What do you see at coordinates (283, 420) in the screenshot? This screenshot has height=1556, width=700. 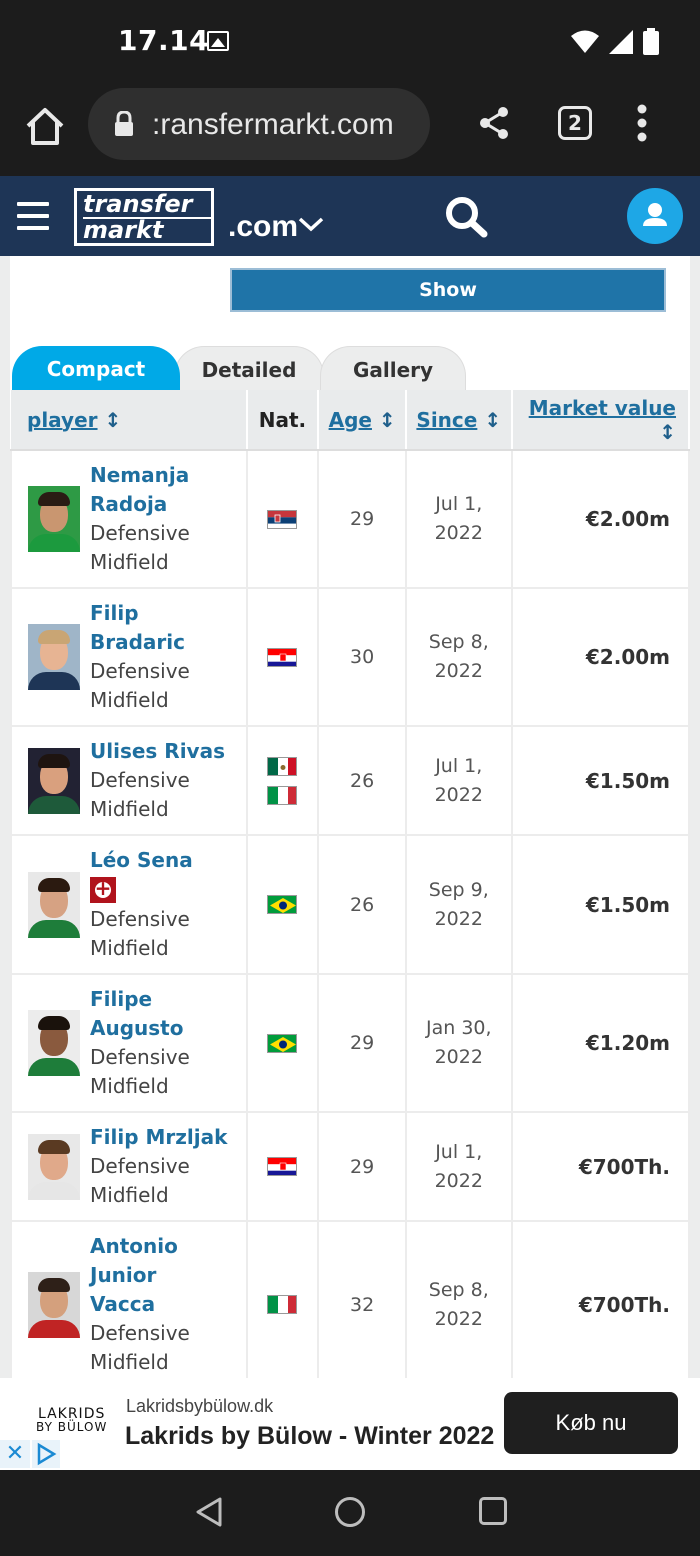 I see `nationality-column-header: Nat.` at bounding box center [283, 420].